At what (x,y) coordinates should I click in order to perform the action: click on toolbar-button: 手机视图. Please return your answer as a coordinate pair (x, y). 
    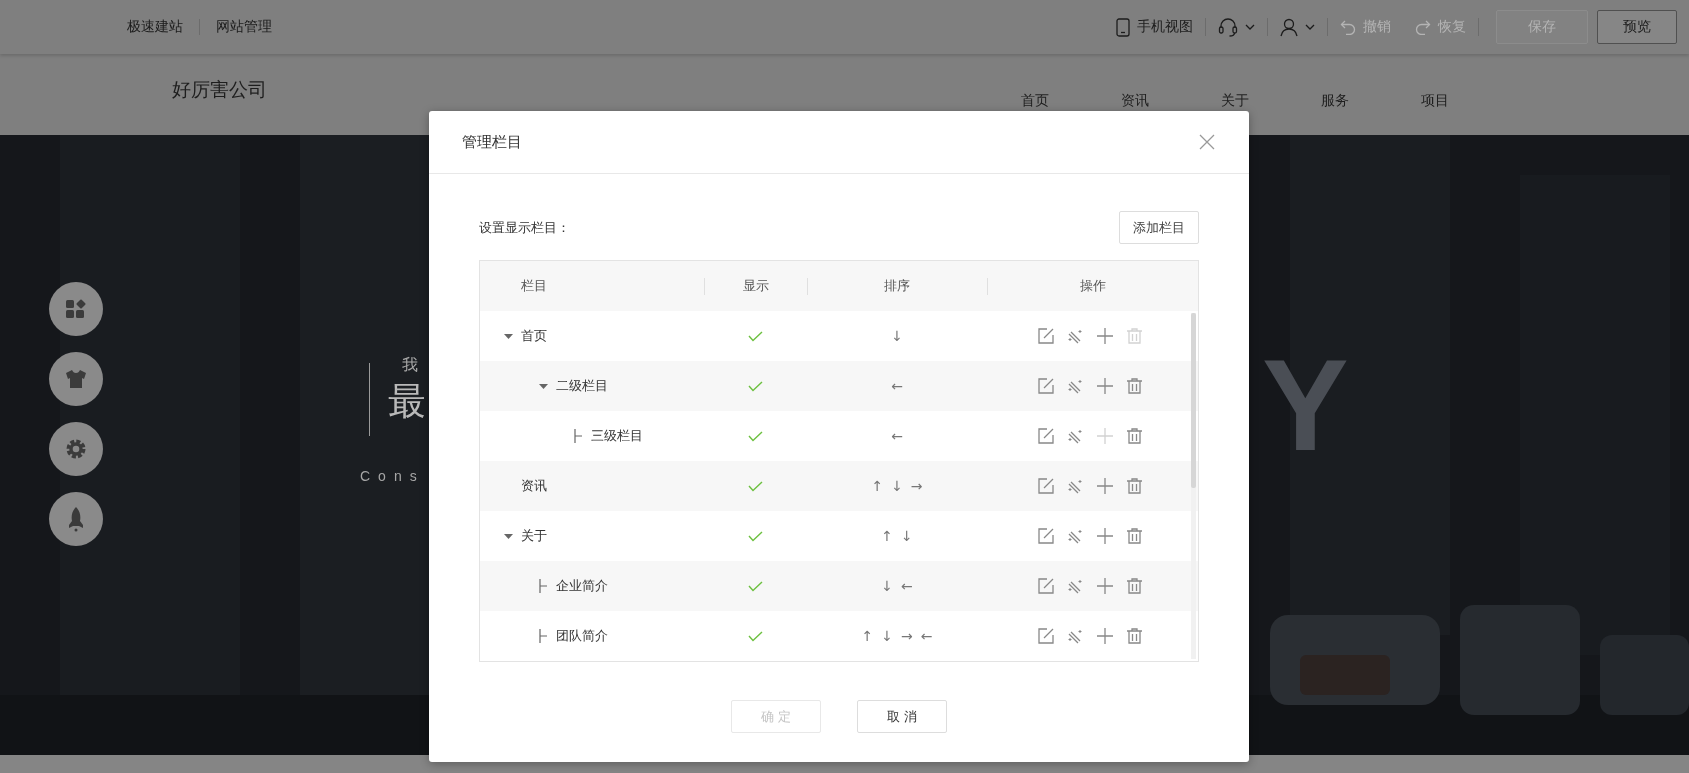
    Looking at the image, I should click on (1154, 27).